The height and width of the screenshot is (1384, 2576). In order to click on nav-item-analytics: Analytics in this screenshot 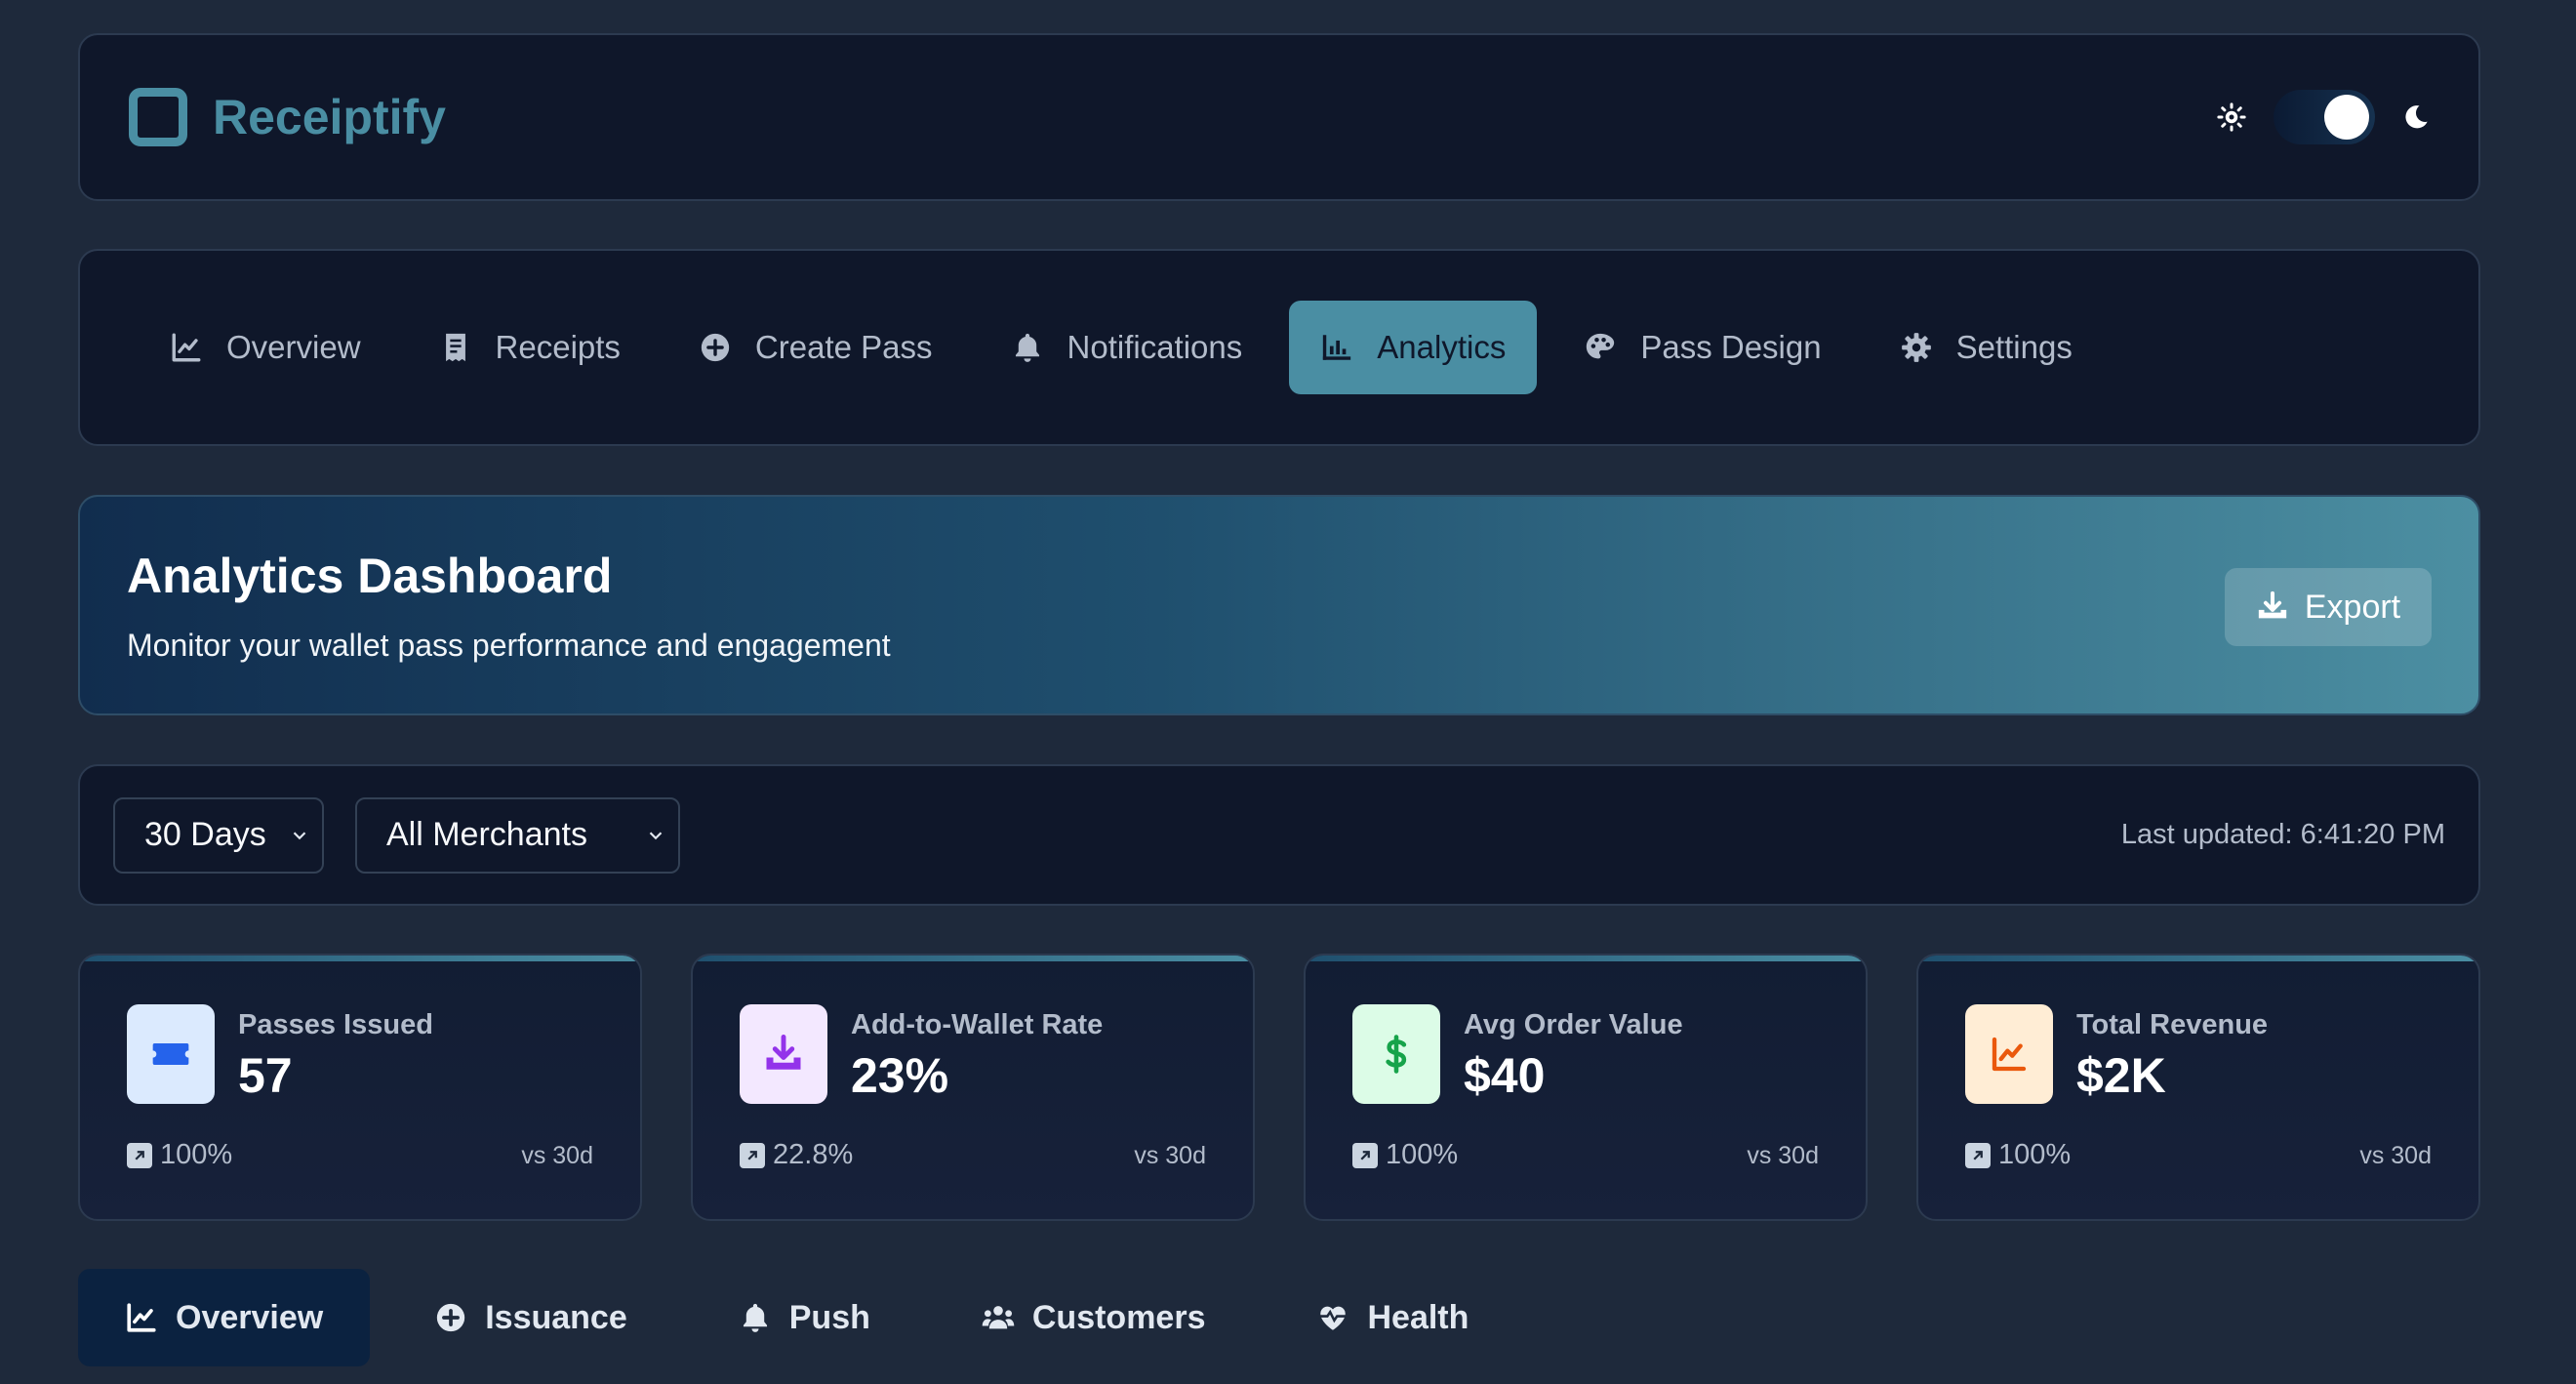, I will do `click(1413, 347)`.